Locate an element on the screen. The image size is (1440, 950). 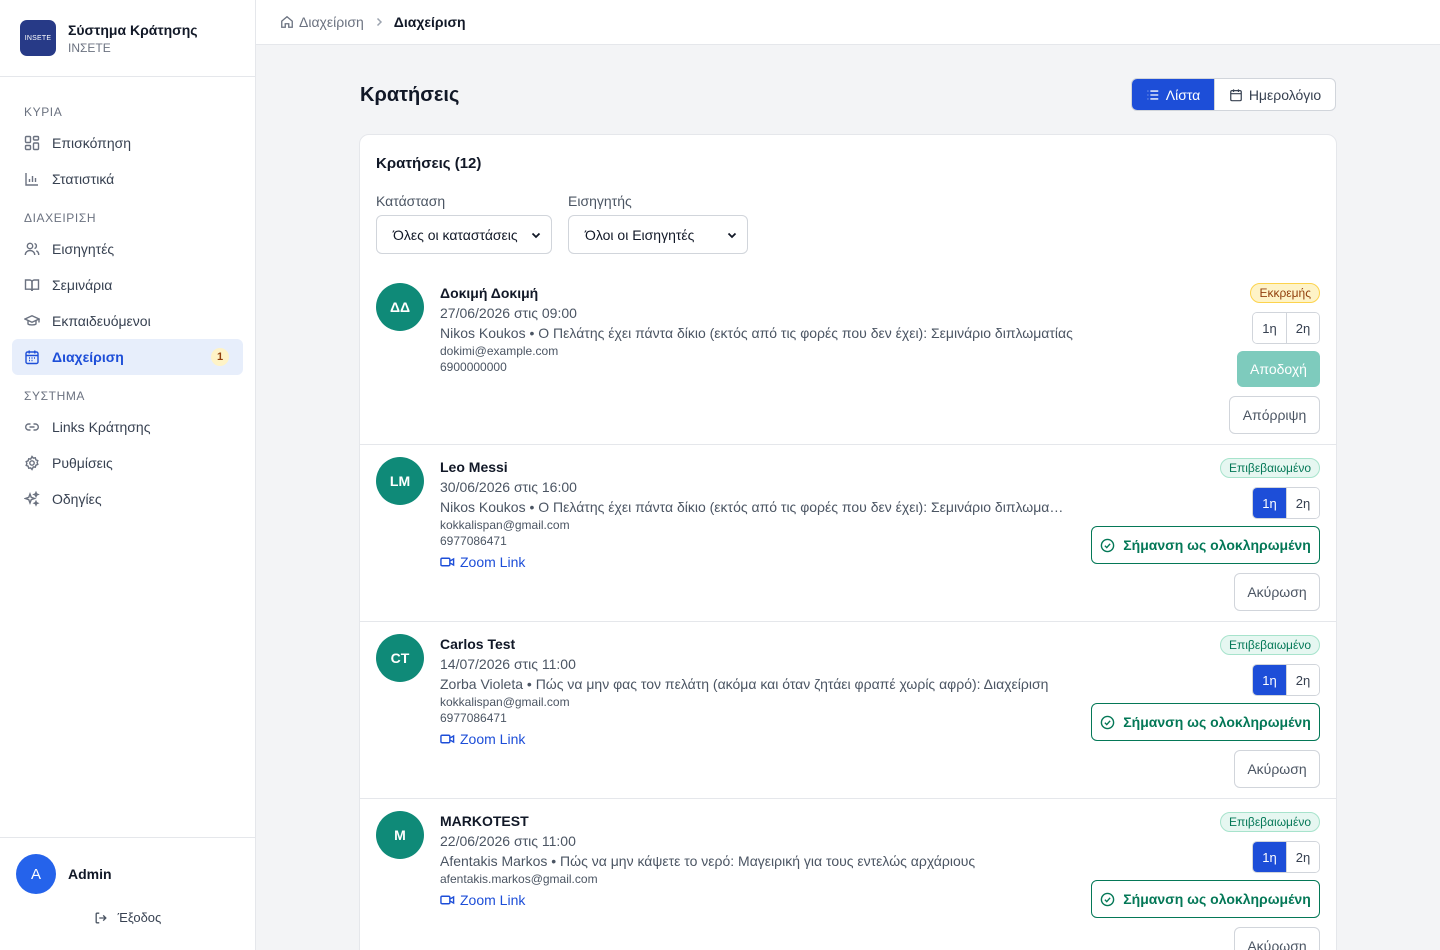
list-view-button: Λίστα is located at coordinates (1173, 94).